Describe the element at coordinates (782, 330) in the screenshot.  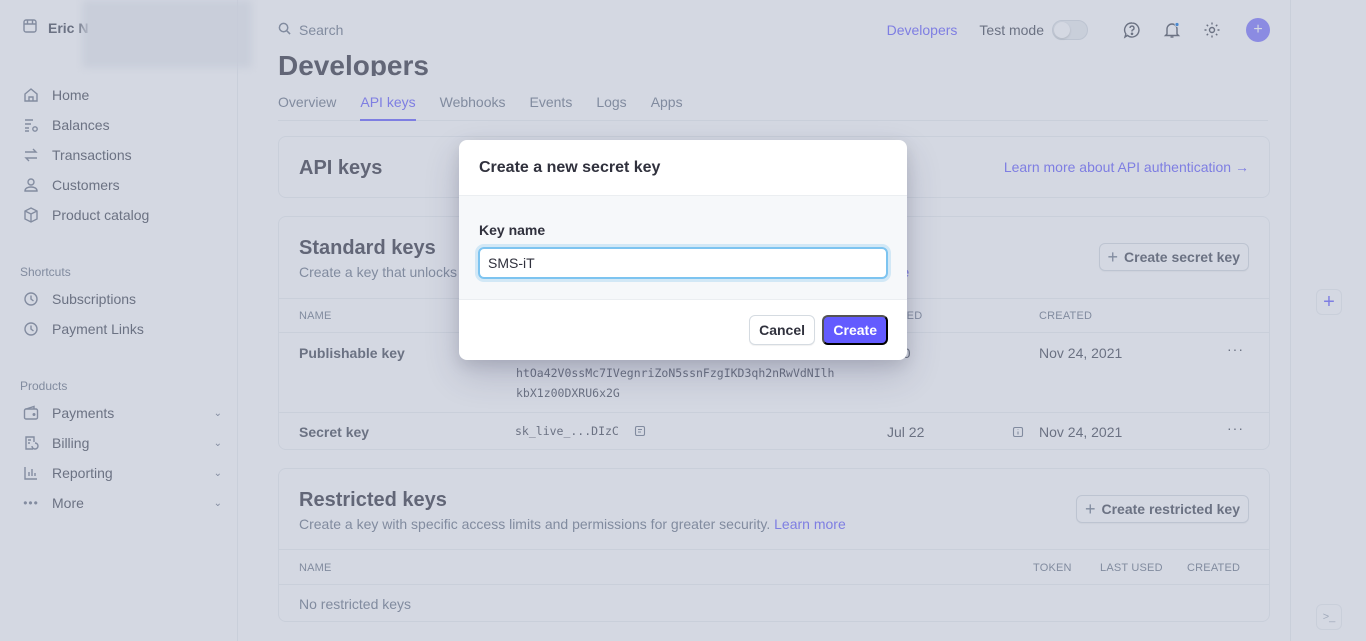
I see `cancel-button: Cancel` at that location.